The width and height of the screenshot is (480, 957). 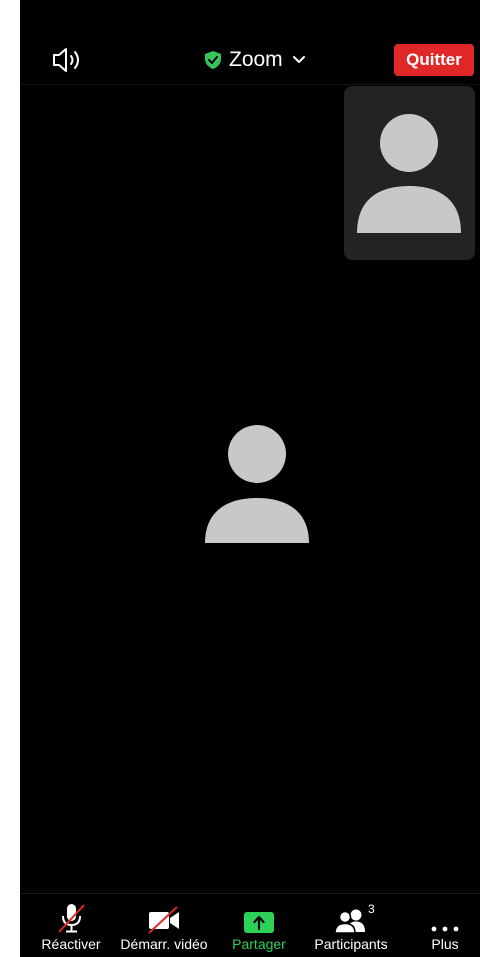 I want to click on meeting-title: Zoom, so click(x=256, y=59).